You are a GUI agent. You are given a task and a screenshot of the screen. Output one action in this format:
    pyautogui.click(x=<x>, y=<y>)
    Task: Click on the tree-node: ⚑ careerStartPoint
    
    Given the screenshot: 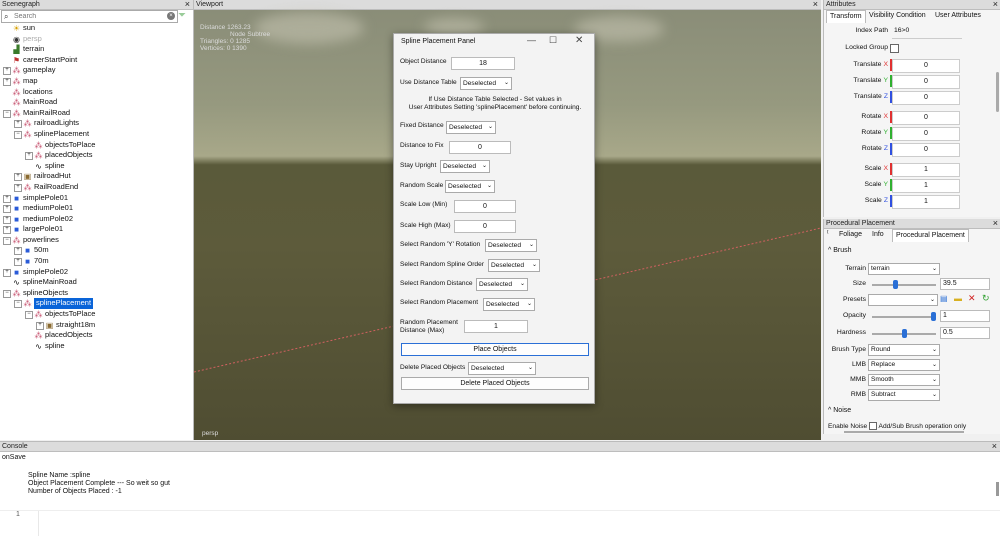 What is the action you would take?
    pyautogui.click(x=96, y=60)
    